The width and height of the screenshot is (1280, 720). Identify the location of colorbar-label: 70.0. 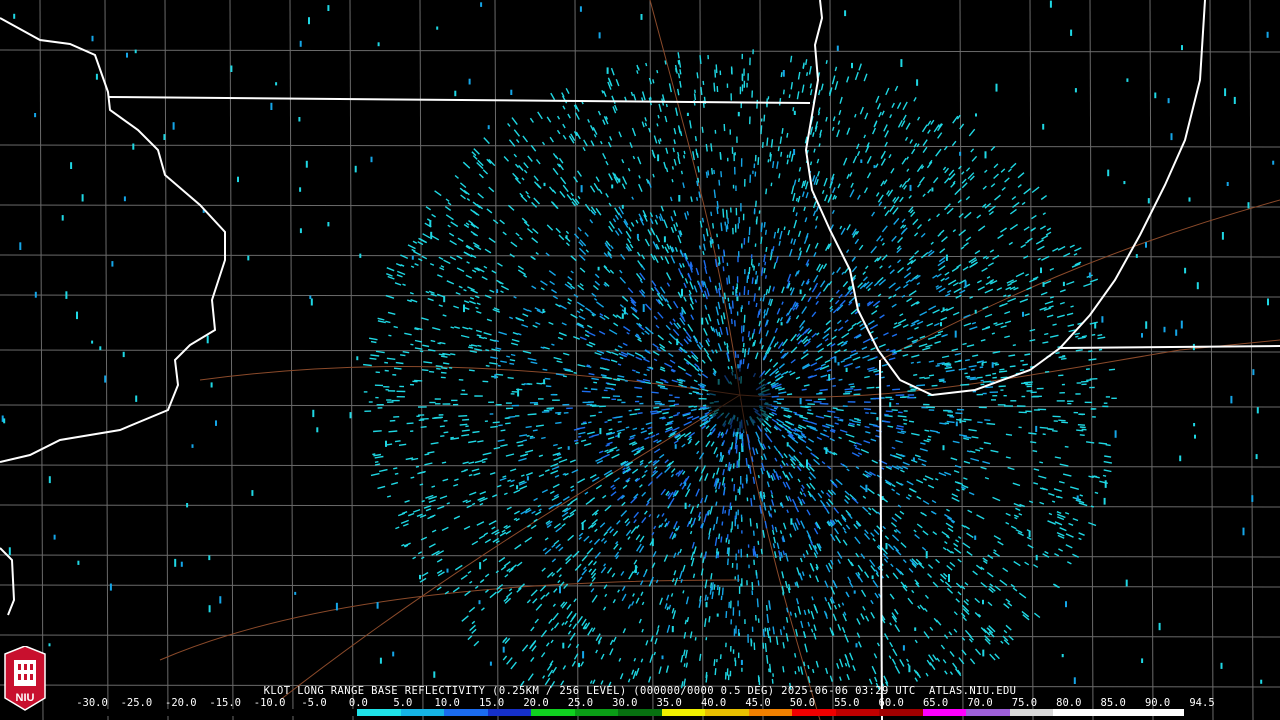
(980, 703).